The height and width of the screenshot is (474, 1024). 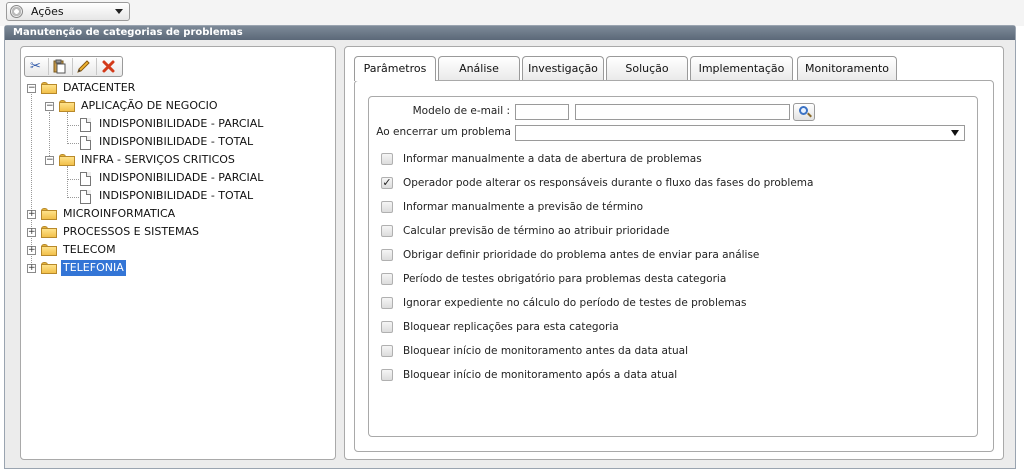 I want to click on tab-implementacao: Implementação, so click(x=741, y=68).